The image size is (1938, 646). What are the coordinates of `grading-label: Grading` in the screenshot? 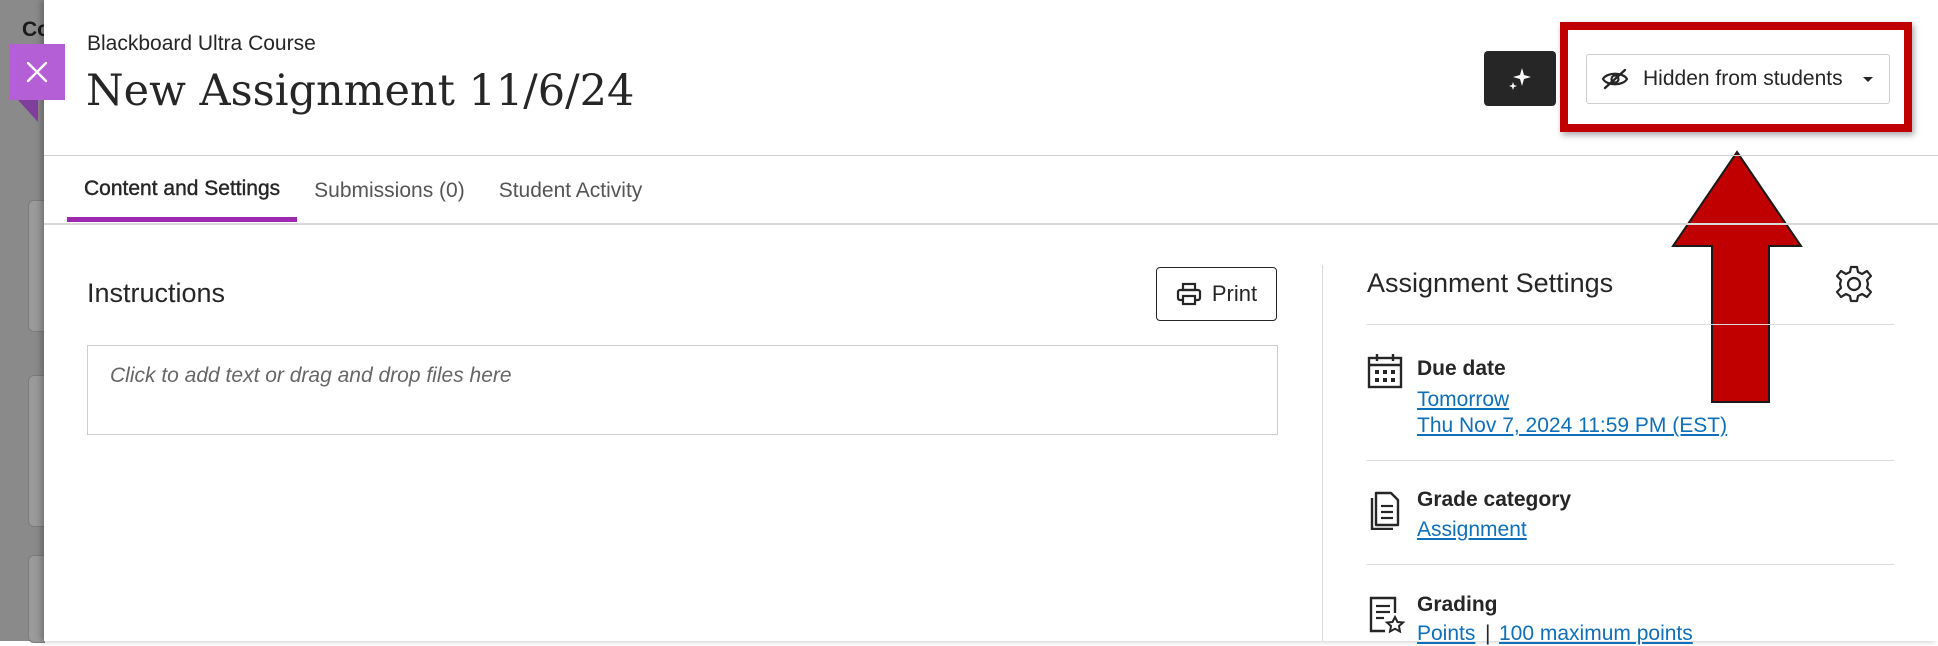 It's located at (1457, 604).